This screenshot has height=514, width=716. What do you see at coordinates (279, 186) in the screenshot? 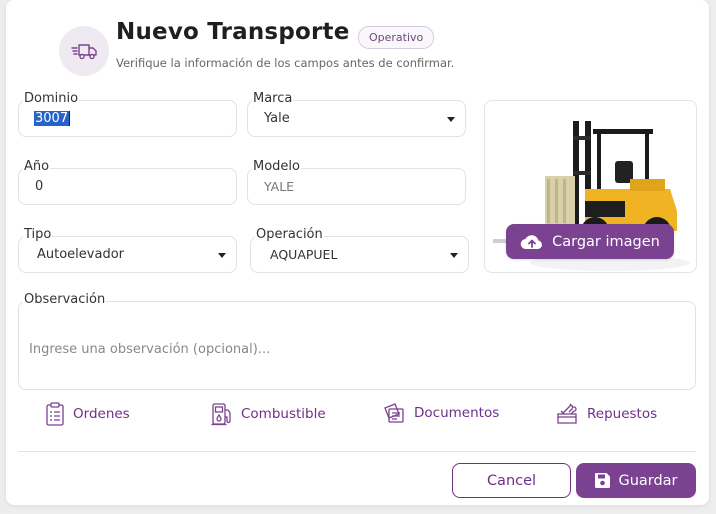
I see `modelo-value: YALE` at bounding box center [279, 186].